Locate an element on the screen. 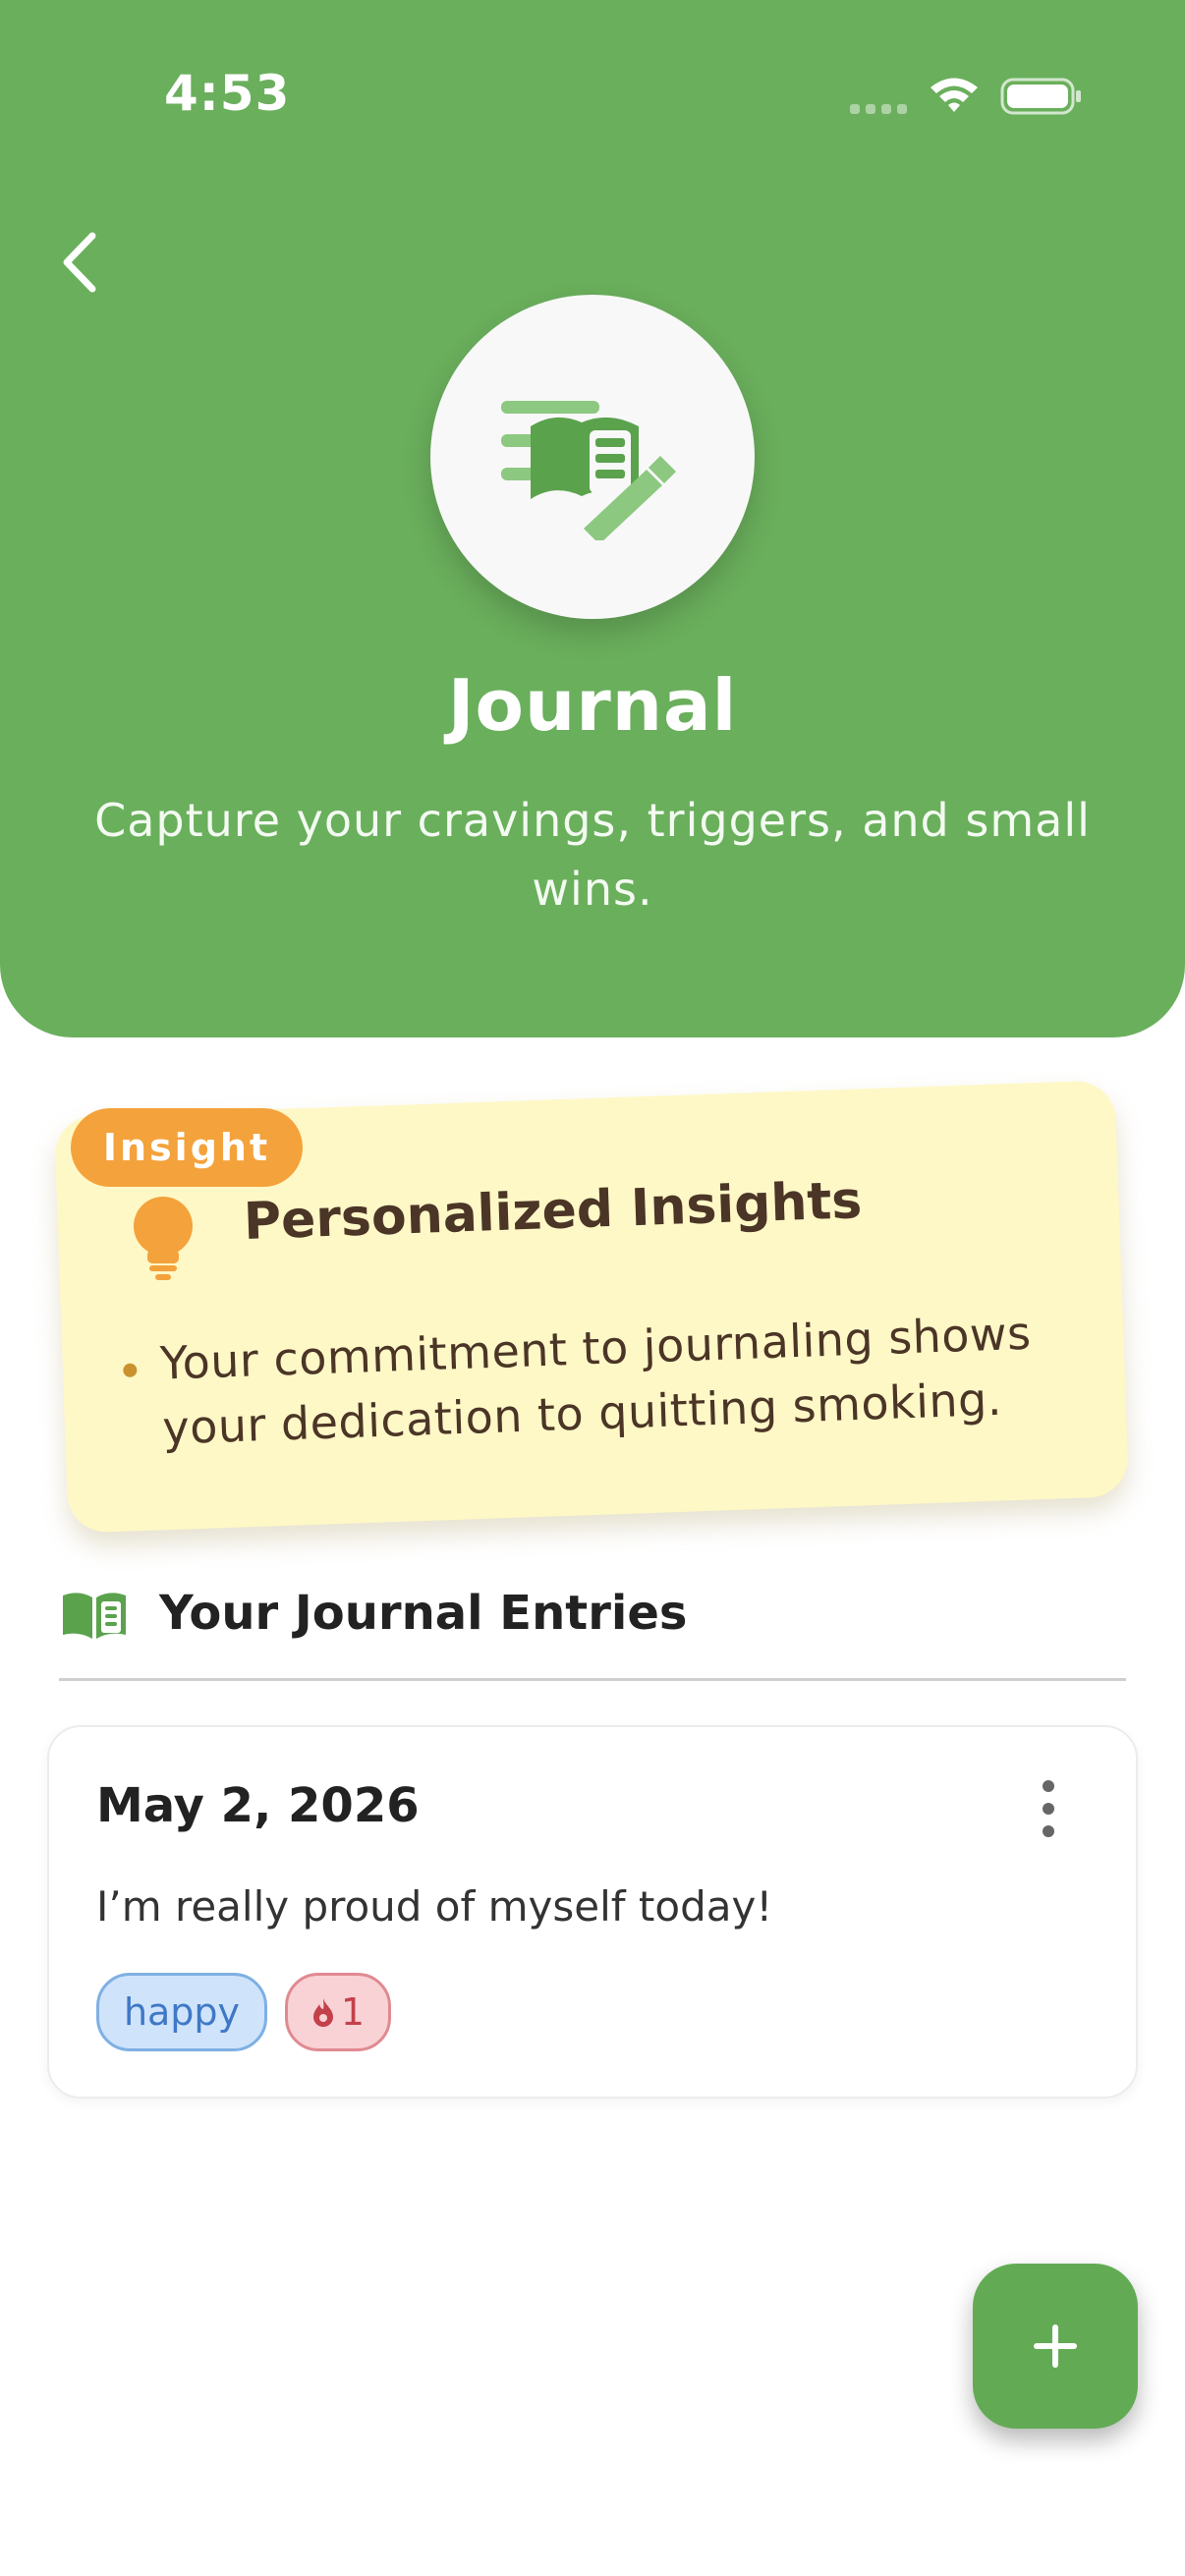 The width and height of the screenshot is (1185, 2576). wifi-icon is located at coordinates (955, 95).